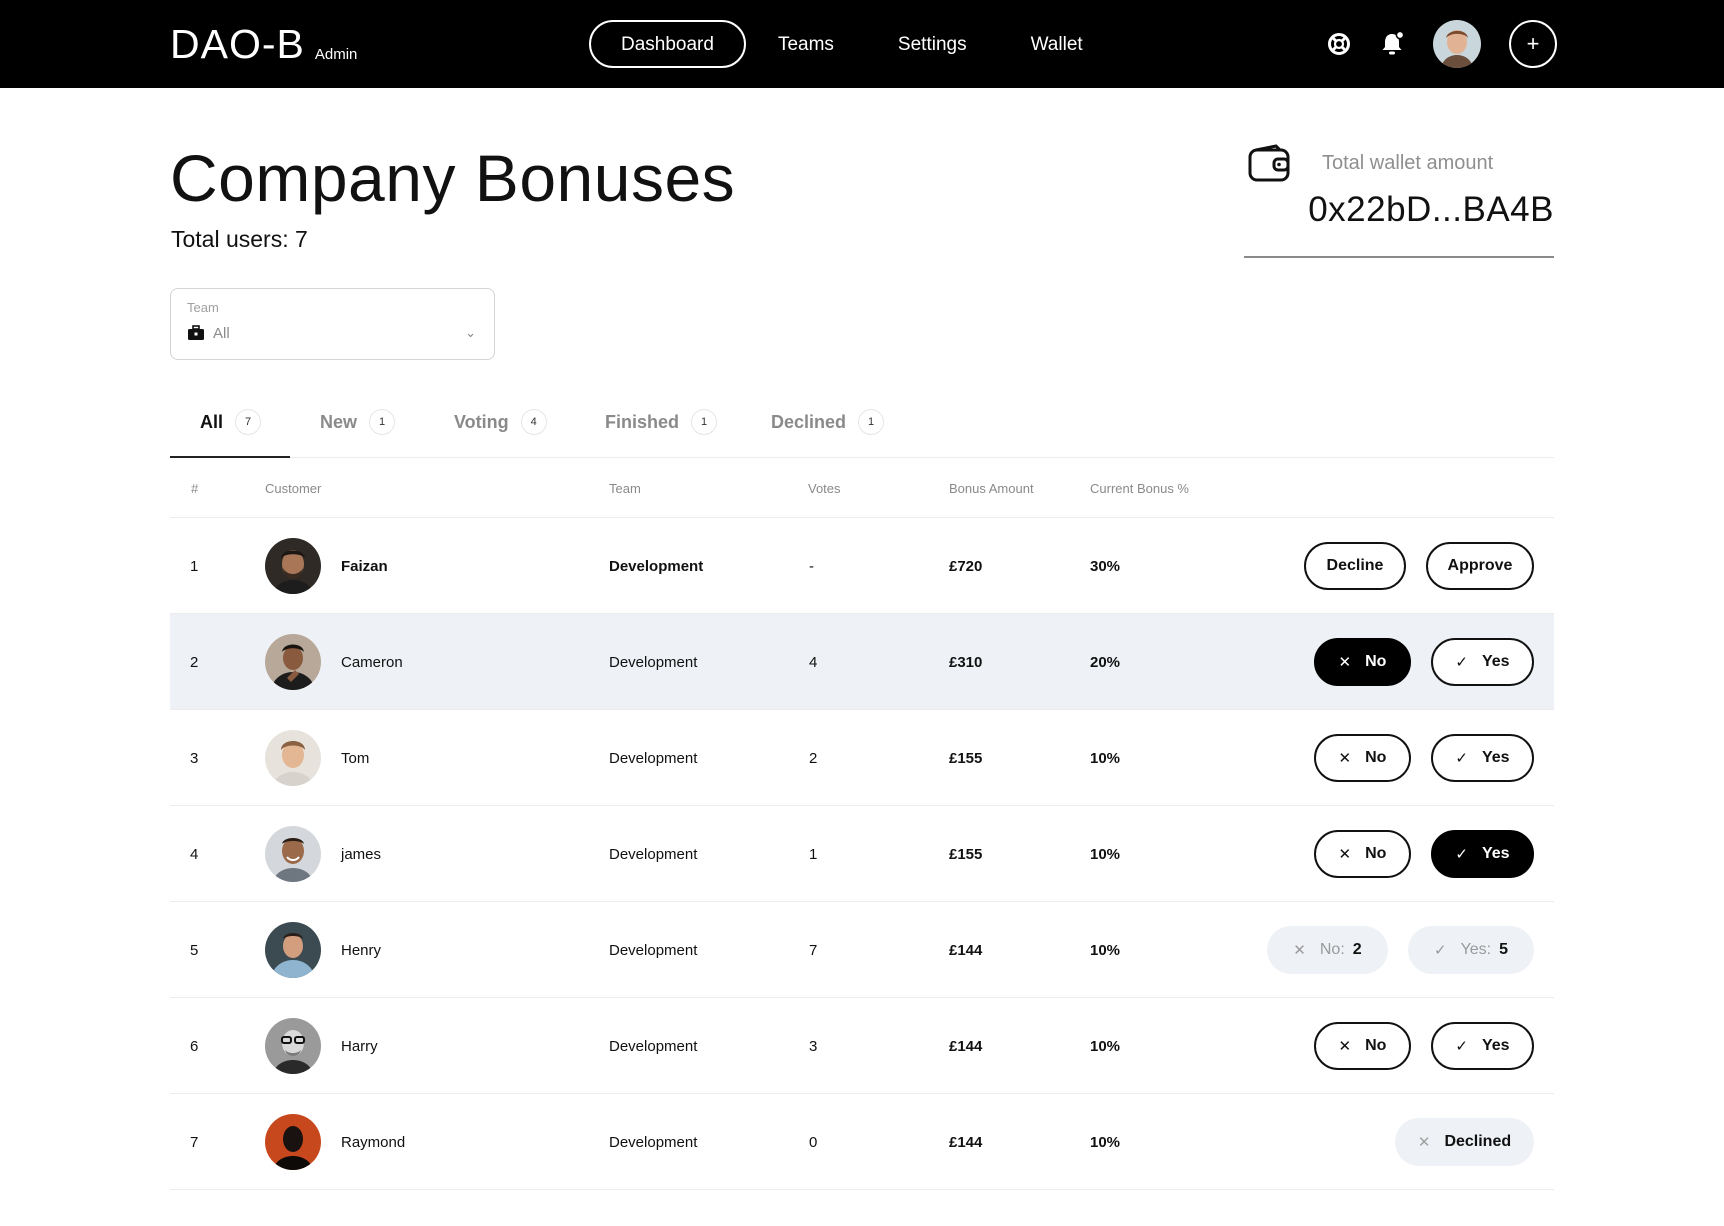 This screenshot has width=1724, height=1226. I want to click on nav-teams: Teams, so click(806, 44).